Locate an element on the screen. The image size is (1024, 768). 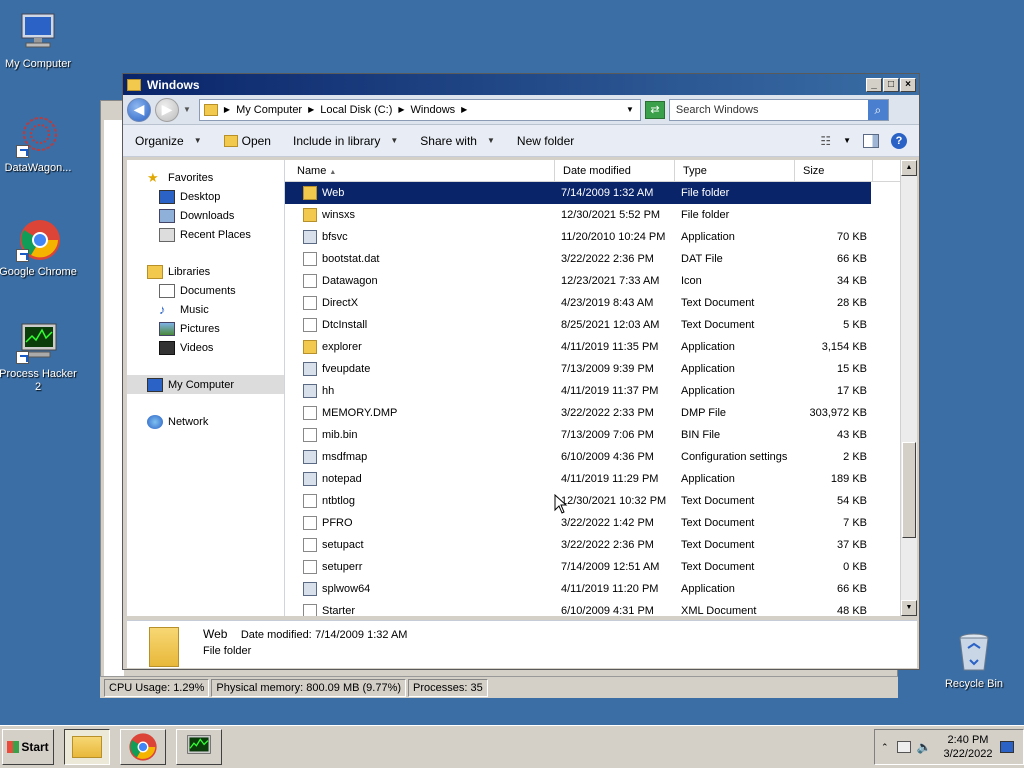
file-row: PFRO 3/22/2022 1:42 PM Text Document 7 KB is located at coordinates (601, 523).